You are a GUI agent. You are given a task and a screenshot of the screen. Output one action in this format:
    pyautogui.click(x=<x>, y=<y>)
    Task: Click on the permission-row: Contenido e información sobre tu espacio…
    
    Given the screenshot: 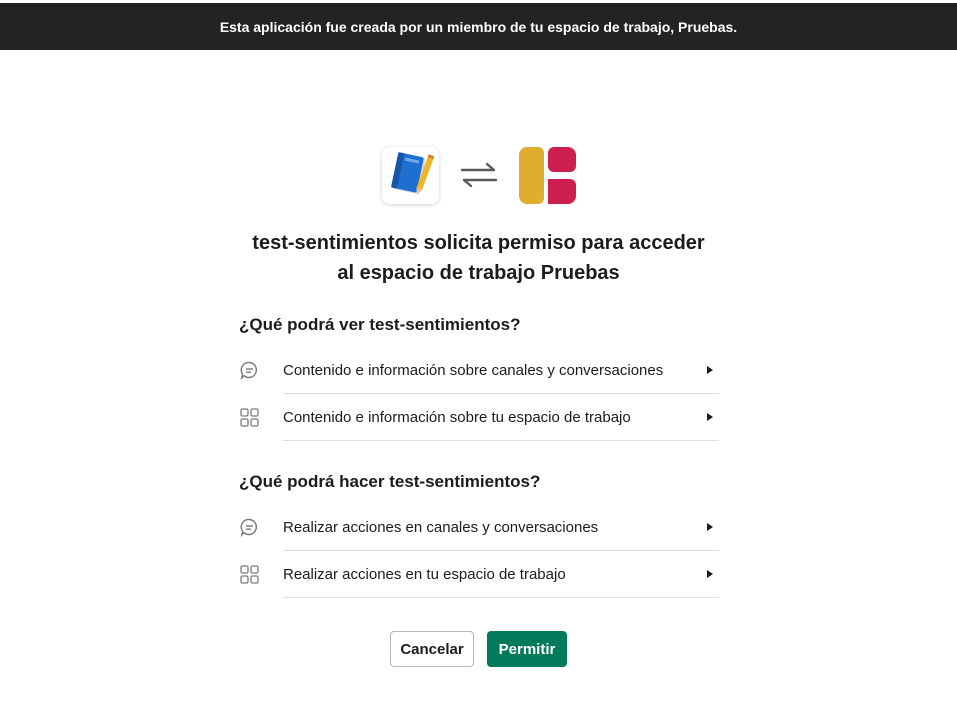 What is the action you would take?
    pyautogui.click(x=479, y=417)
    